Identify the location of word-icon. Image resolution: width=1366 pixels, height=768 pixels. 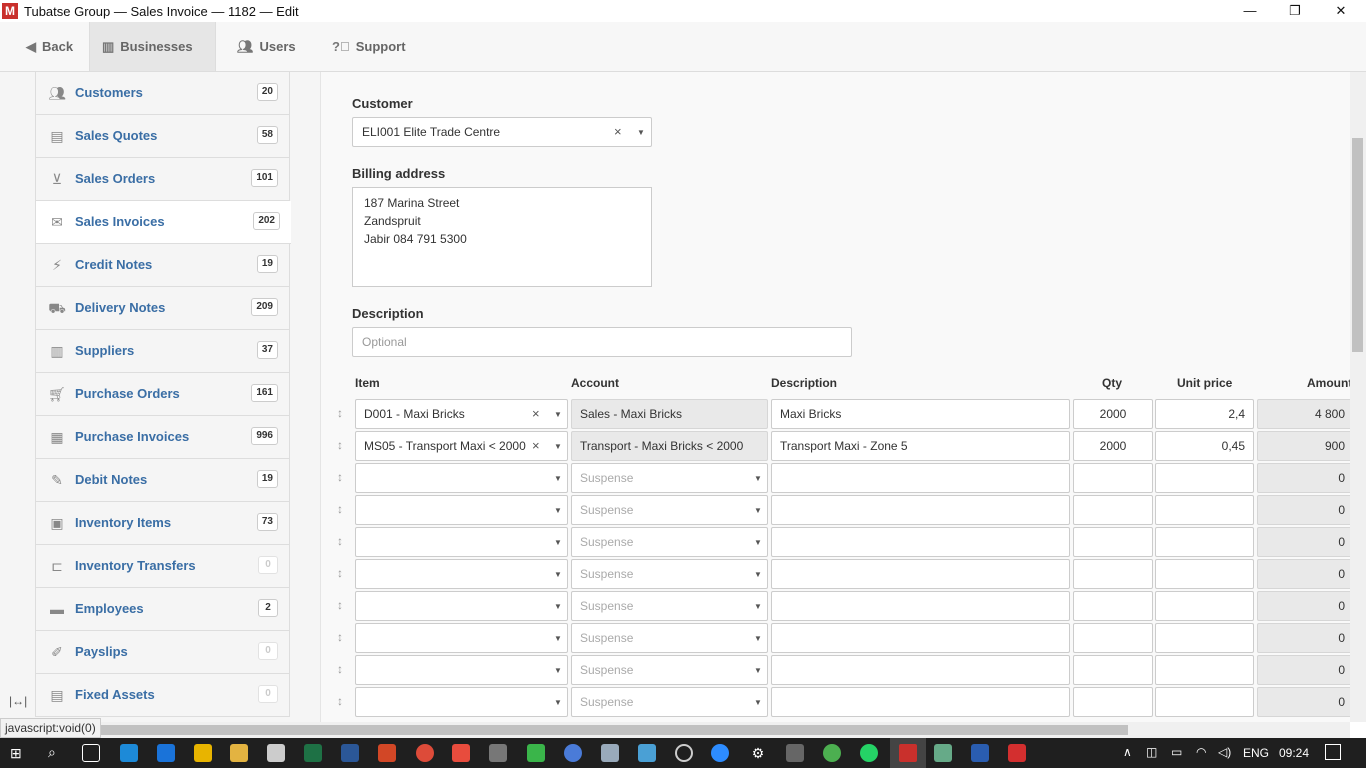
(350, 753).